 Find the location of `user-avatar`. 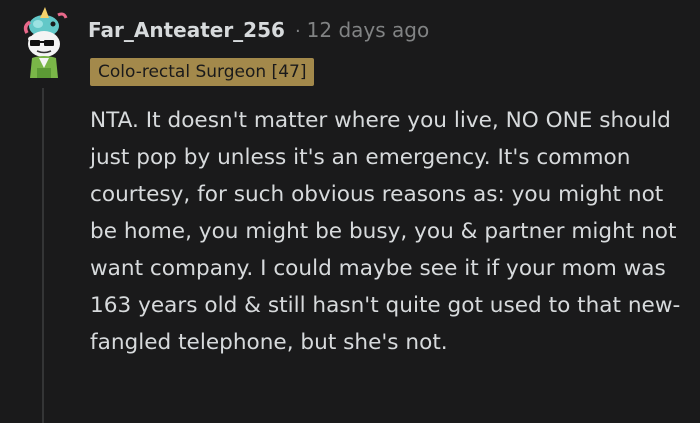

user-avatar is located at coordinates (44, 43).